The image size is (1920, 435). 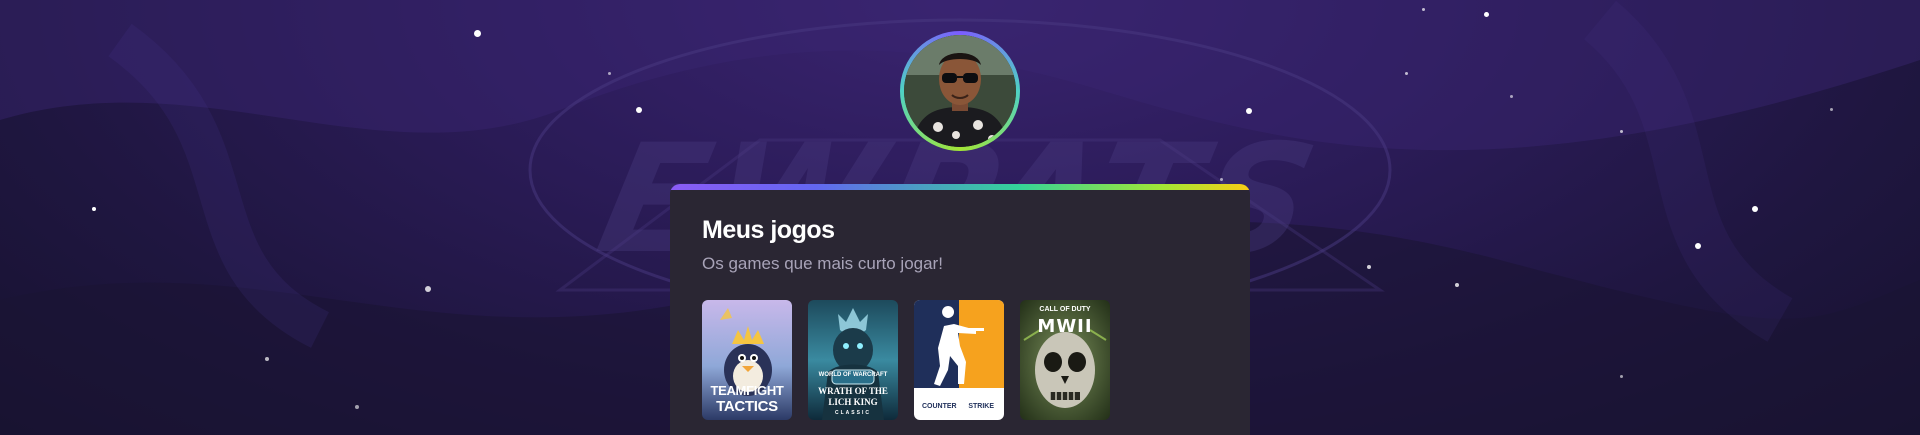 I want to click on game-title-line1: COUNTER, so click(x=939, y=406).